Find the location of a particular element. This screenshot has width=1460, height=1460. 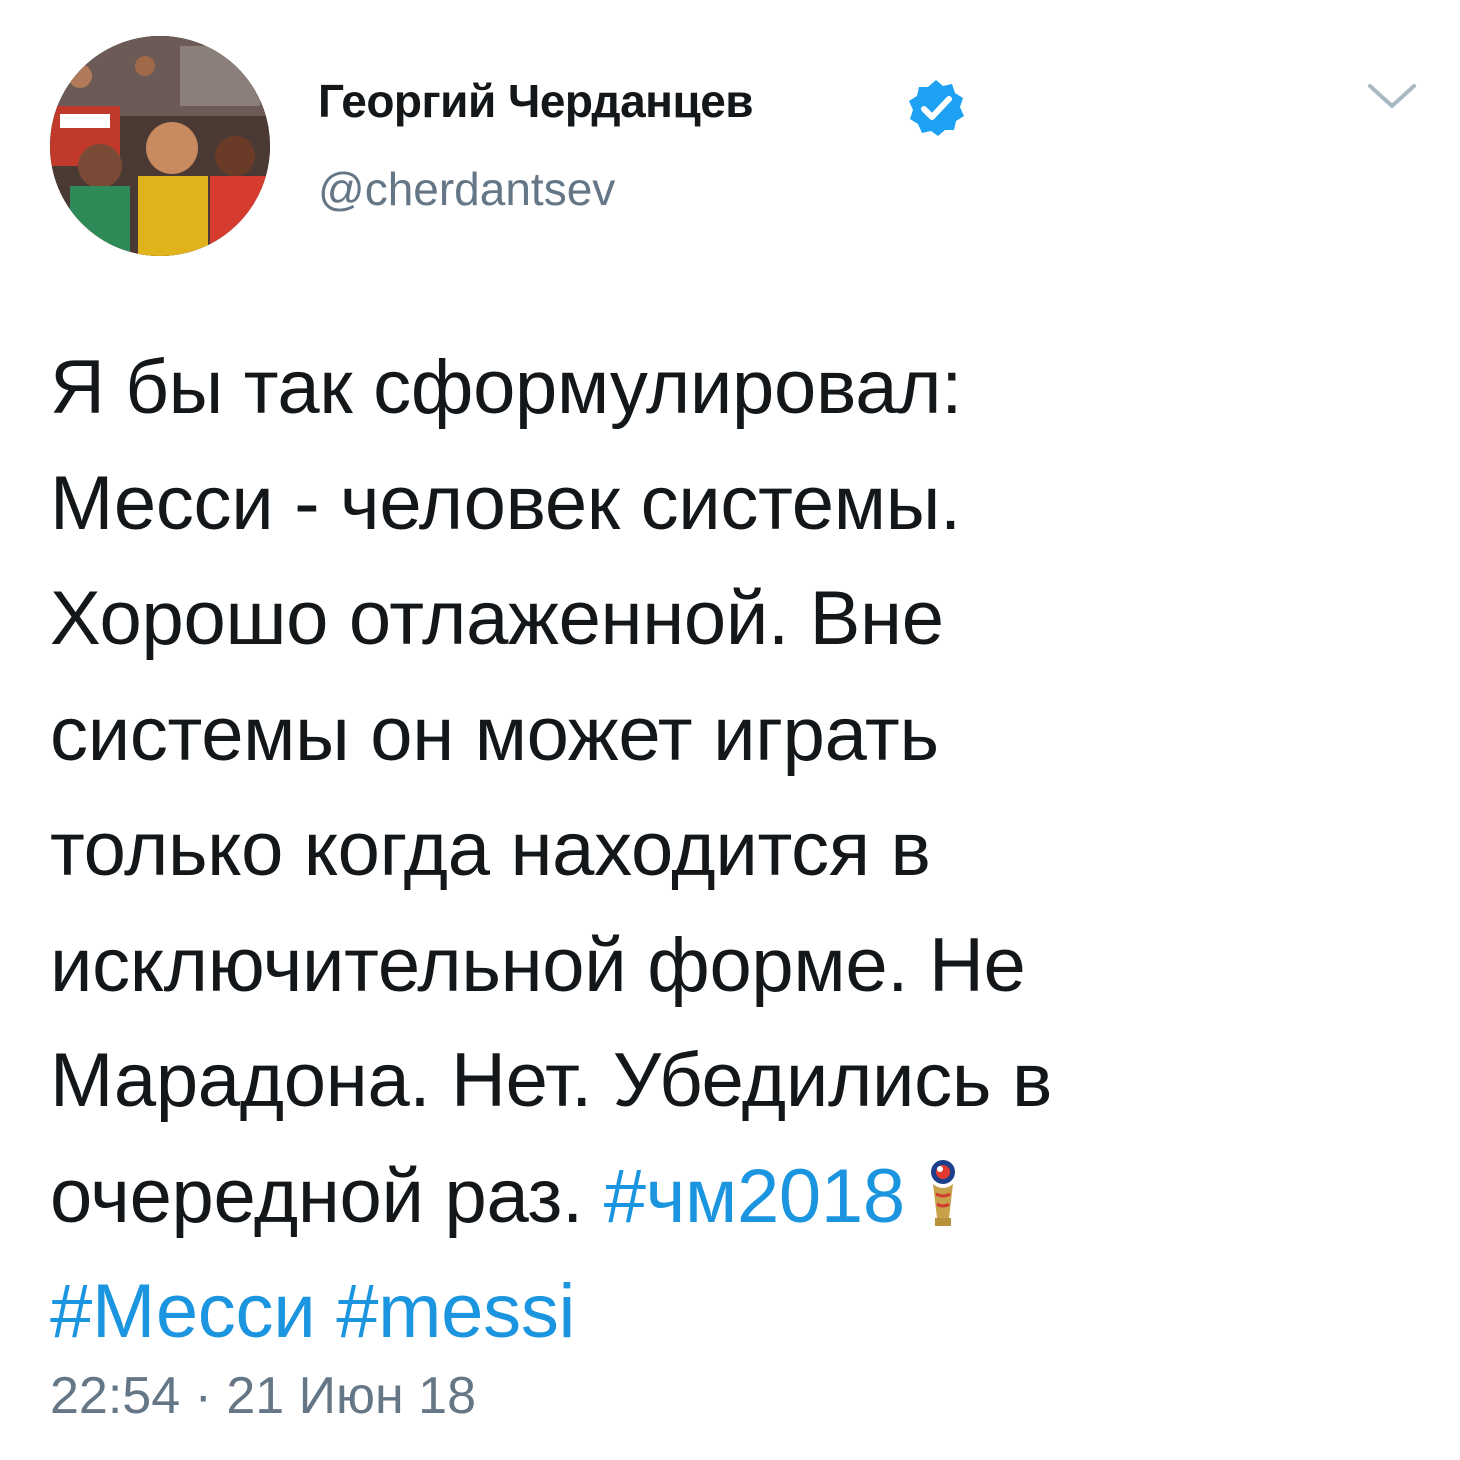

hashtag-link: #messi is located at coordinates (455, 1311).